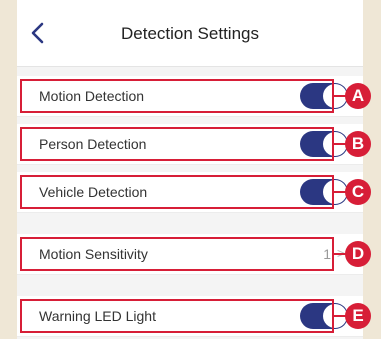  Describe the element at coordinates (190, 96) in the screenshot. I see `setting-row-motion-detection: Motion Detection` at that location.